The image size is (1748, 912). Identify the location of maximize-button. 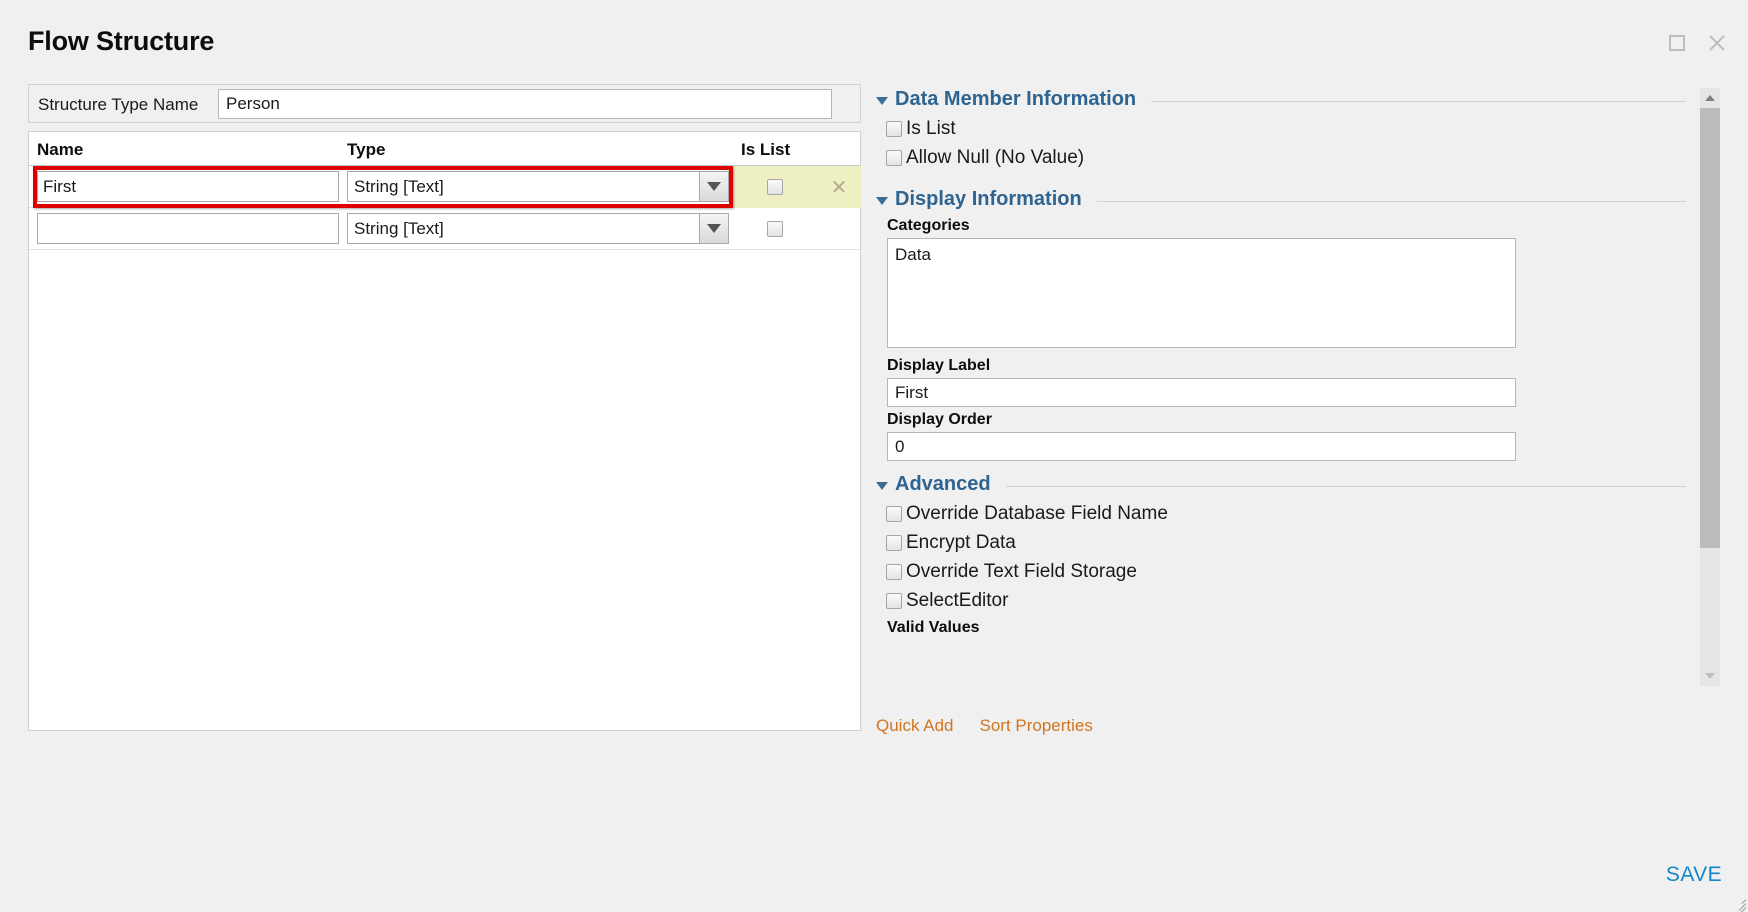
(1677, 43).